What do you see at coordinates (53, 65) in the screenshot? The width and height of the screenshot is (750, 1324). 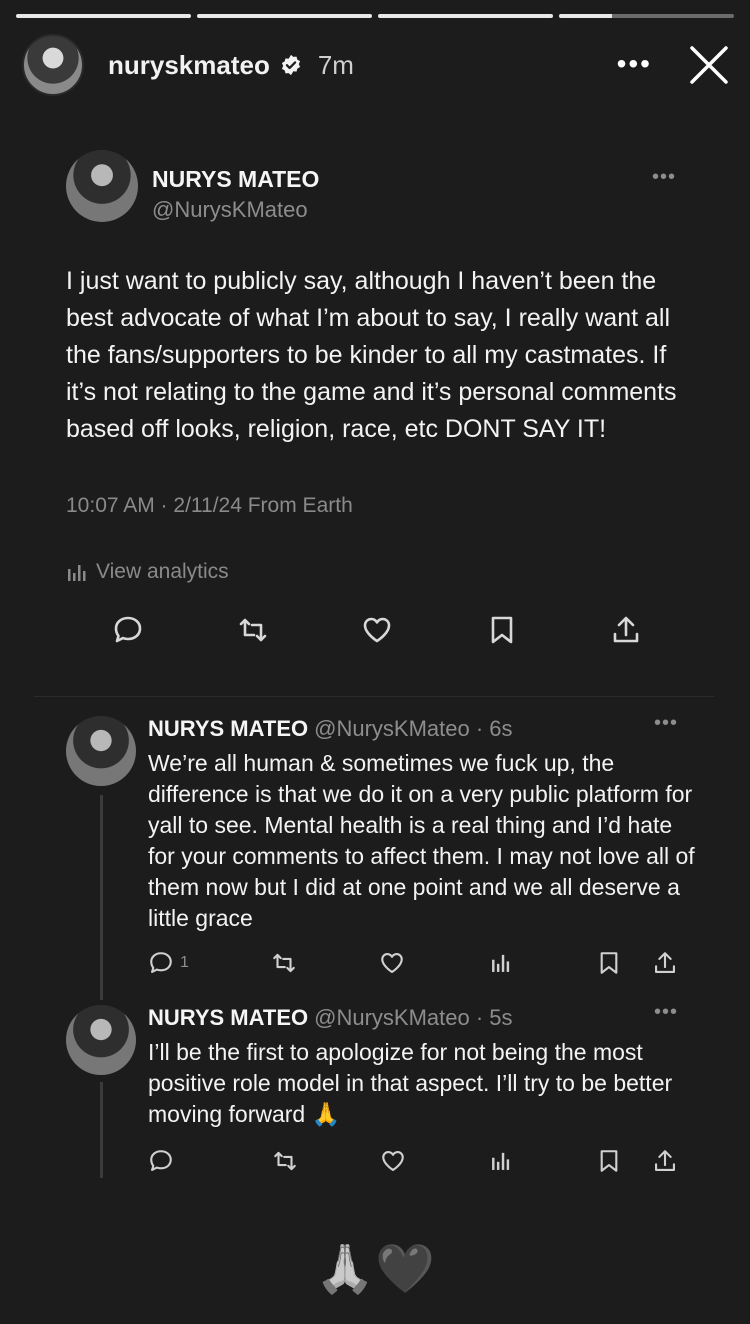 I see `story-avatar` at bounding box center [53, 65].